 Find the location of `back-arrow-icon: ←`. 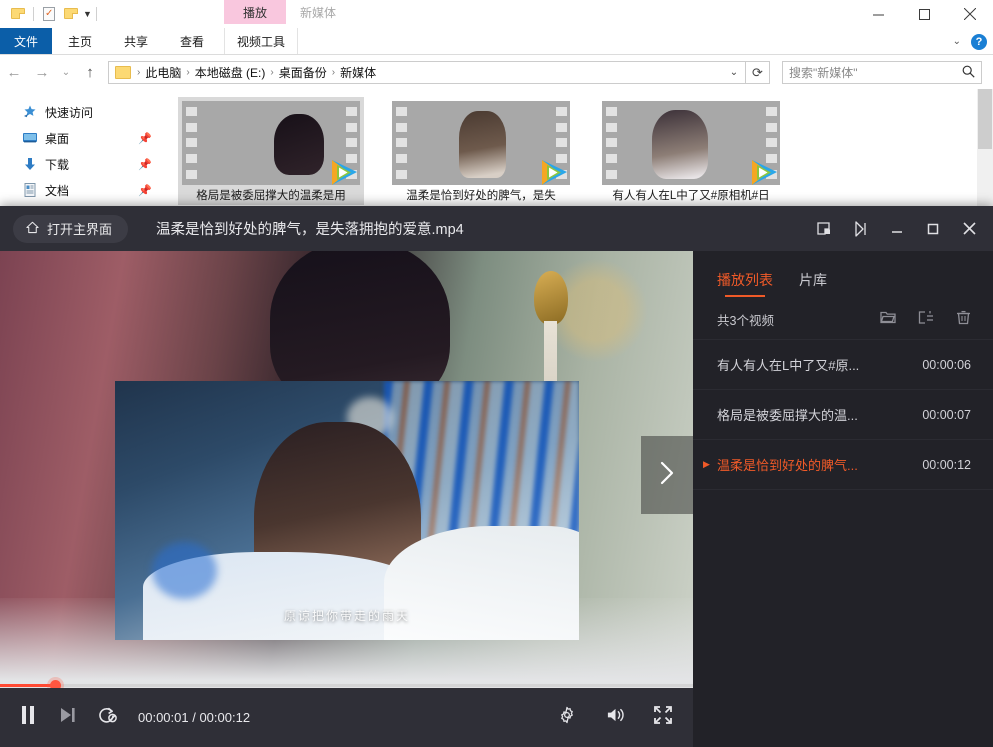

back-arrow-icon: ← is located at coordinates (14, 72).